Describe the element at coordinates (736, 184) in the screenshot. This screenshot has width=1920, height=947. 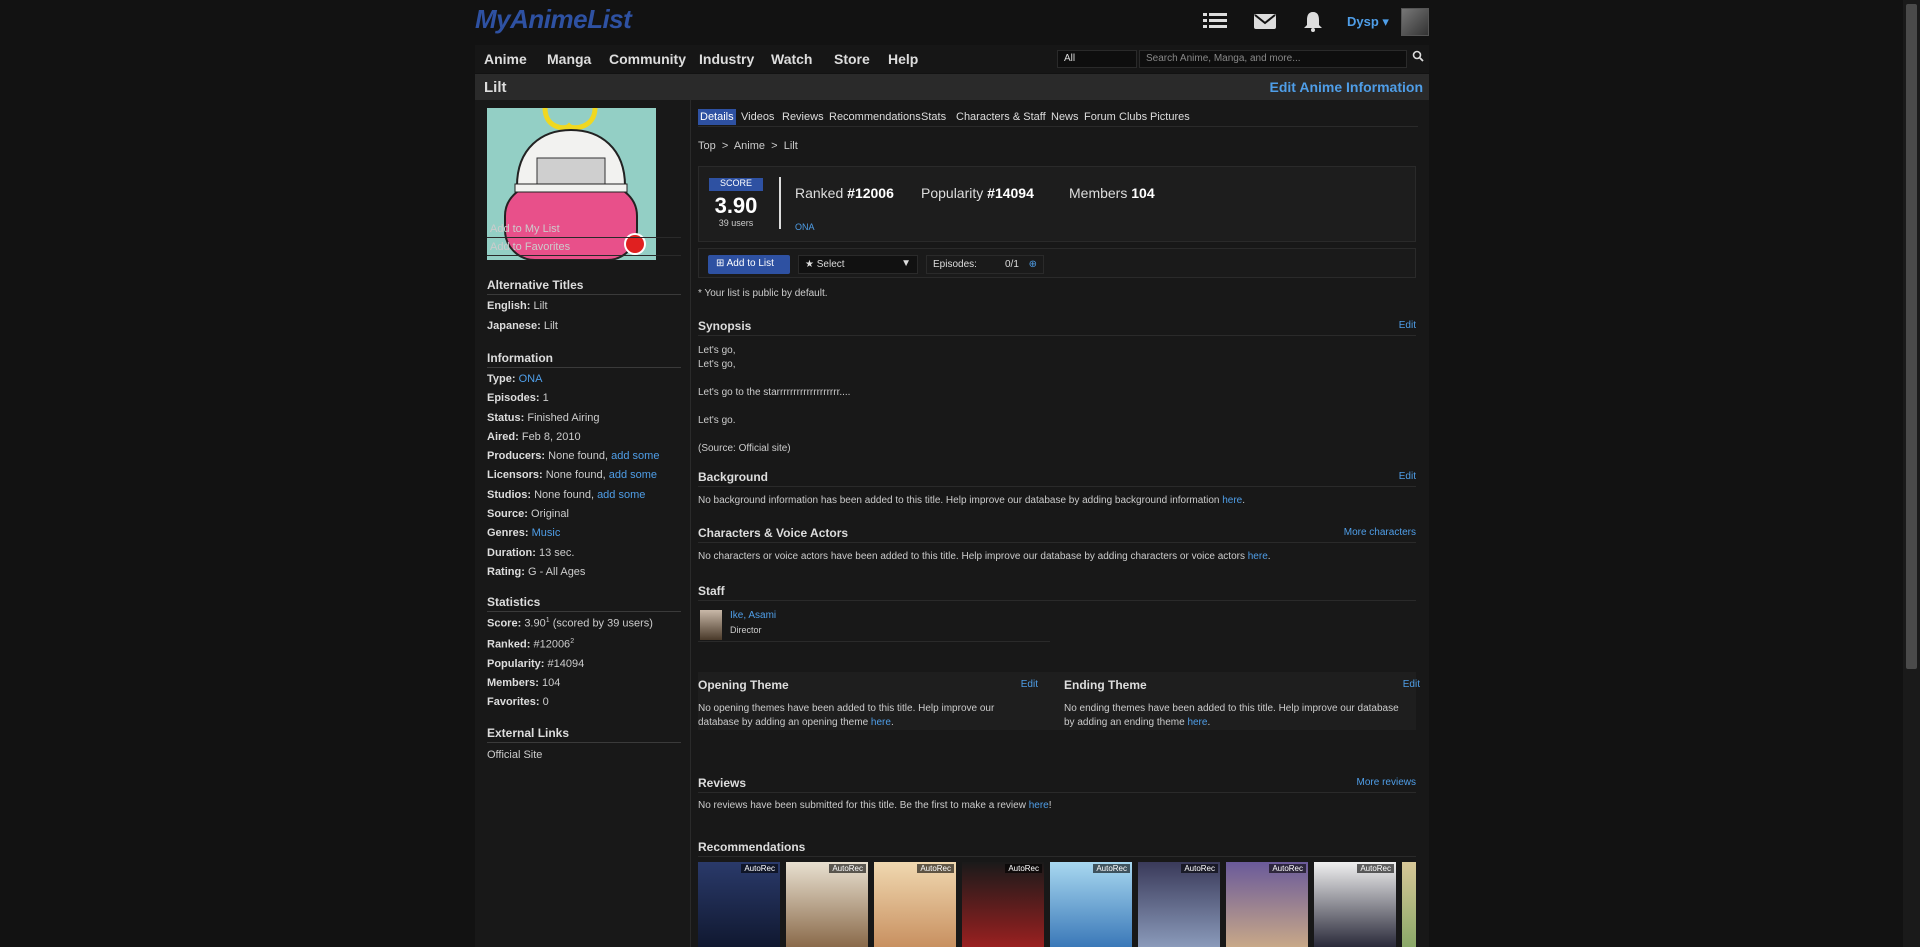
I see `score-label: SCORE` at that location.